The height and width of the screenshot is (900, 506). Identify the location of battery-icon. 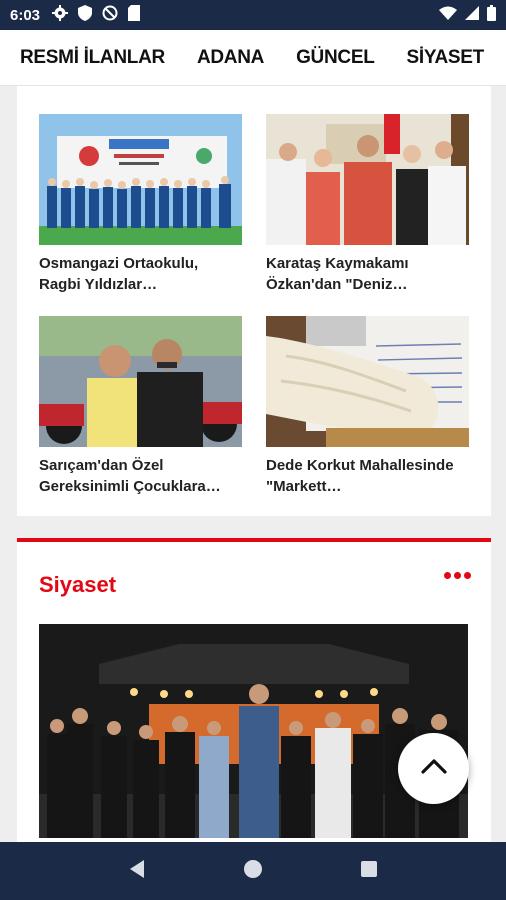
(491, 15).